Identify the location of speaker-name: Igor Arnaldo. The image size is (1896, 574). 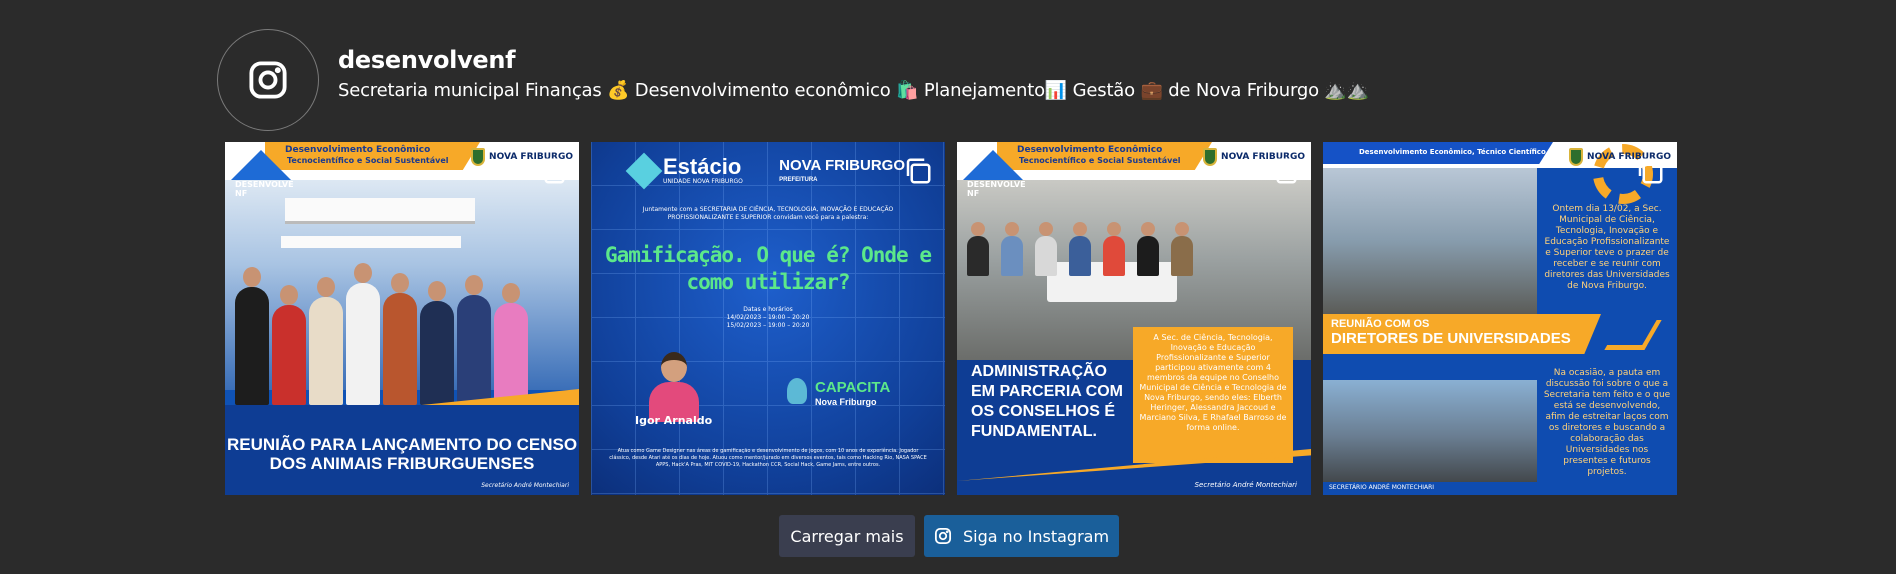
(674, 420).